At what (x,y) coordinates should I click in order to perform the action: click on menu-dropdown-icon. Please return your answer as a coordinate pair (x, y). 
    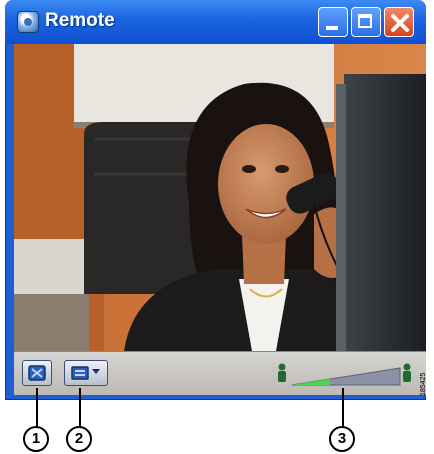
    Looking at the image, I should click on (85, 373).